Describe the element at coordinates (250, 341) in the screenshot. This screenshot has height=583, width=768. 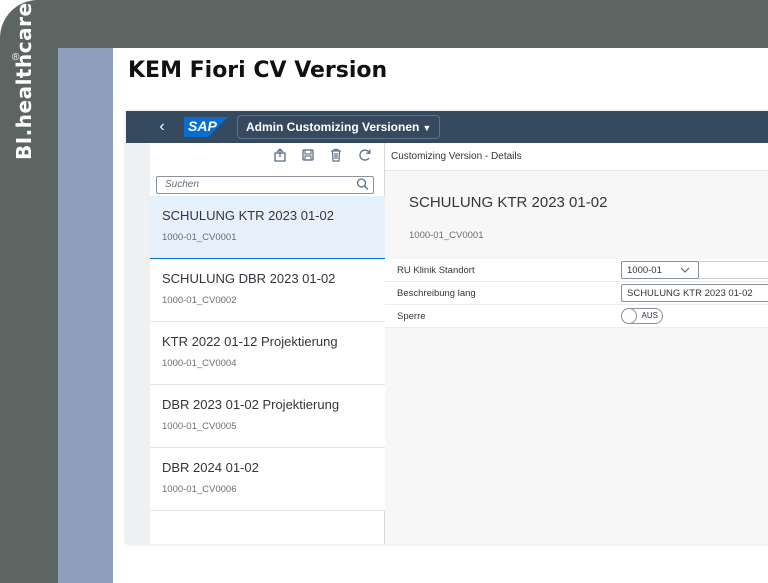
I see `list-item-title: KTR 2022 01-12 Projektierung` at that location.